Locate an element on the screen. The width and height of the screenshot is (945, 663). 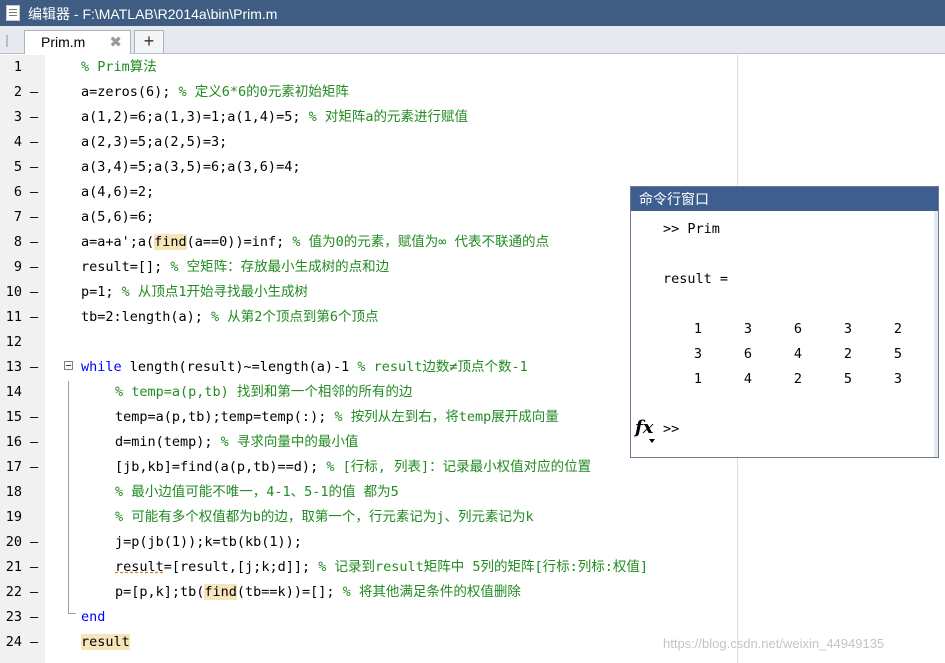
code-line: 2 — a=zeros(6); % 定义6*6的0元素初始矩阵 is located at coordinates (368, 92).